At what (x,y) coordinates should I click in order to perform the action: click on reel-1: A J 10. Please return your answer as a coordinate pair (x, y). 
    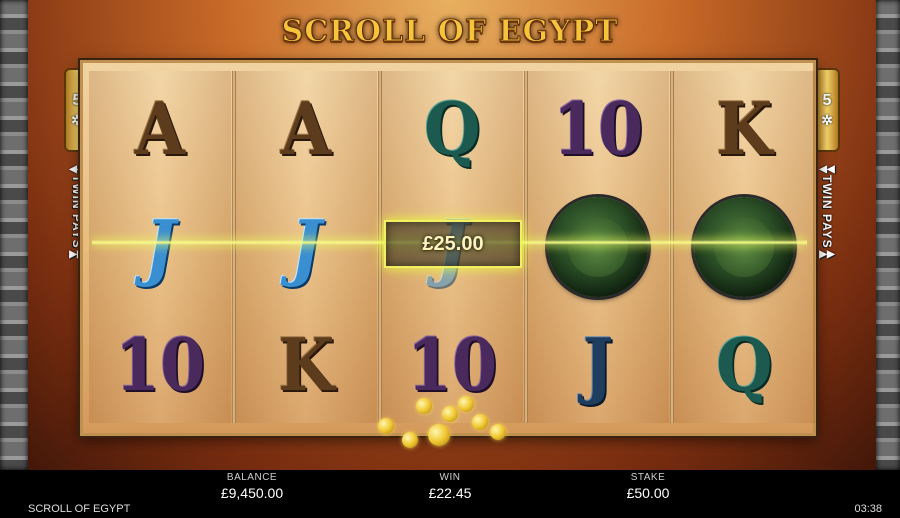
    Looking at the image, I should click on (160, 247).